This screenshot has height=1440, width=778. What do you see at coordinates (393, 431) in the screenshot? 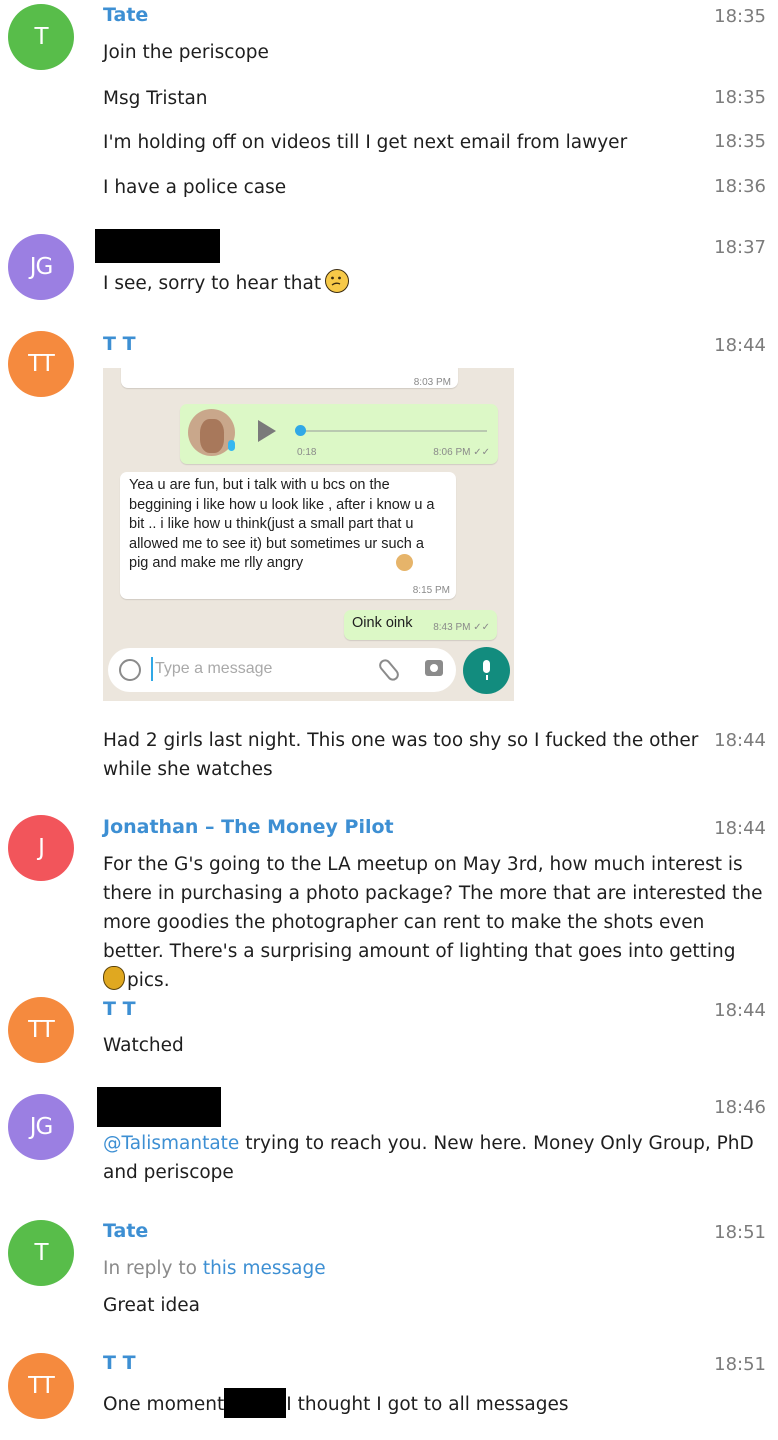
I see `voice-progress-track` at bounding box center [393, 431].